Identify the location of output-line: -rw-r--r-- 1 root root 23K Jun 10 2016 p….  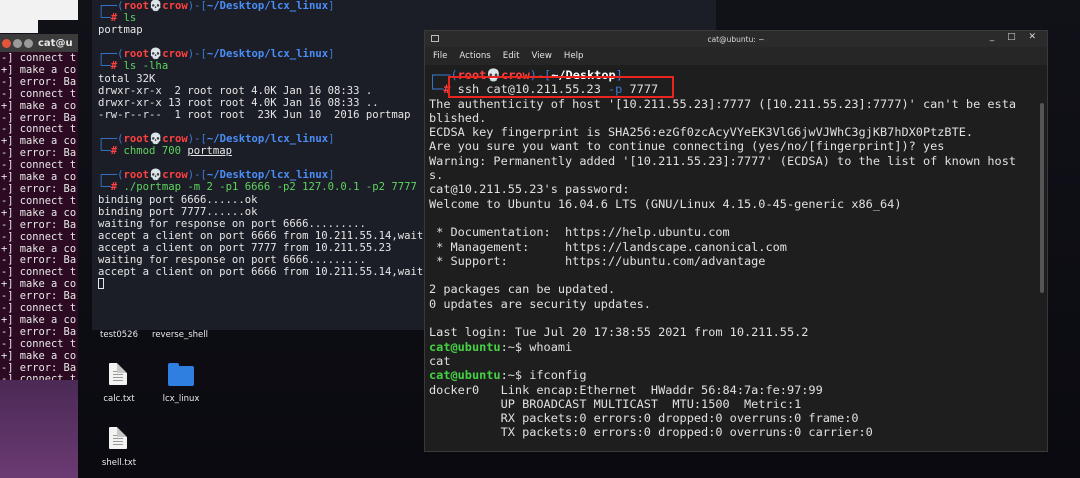
(254, 114).